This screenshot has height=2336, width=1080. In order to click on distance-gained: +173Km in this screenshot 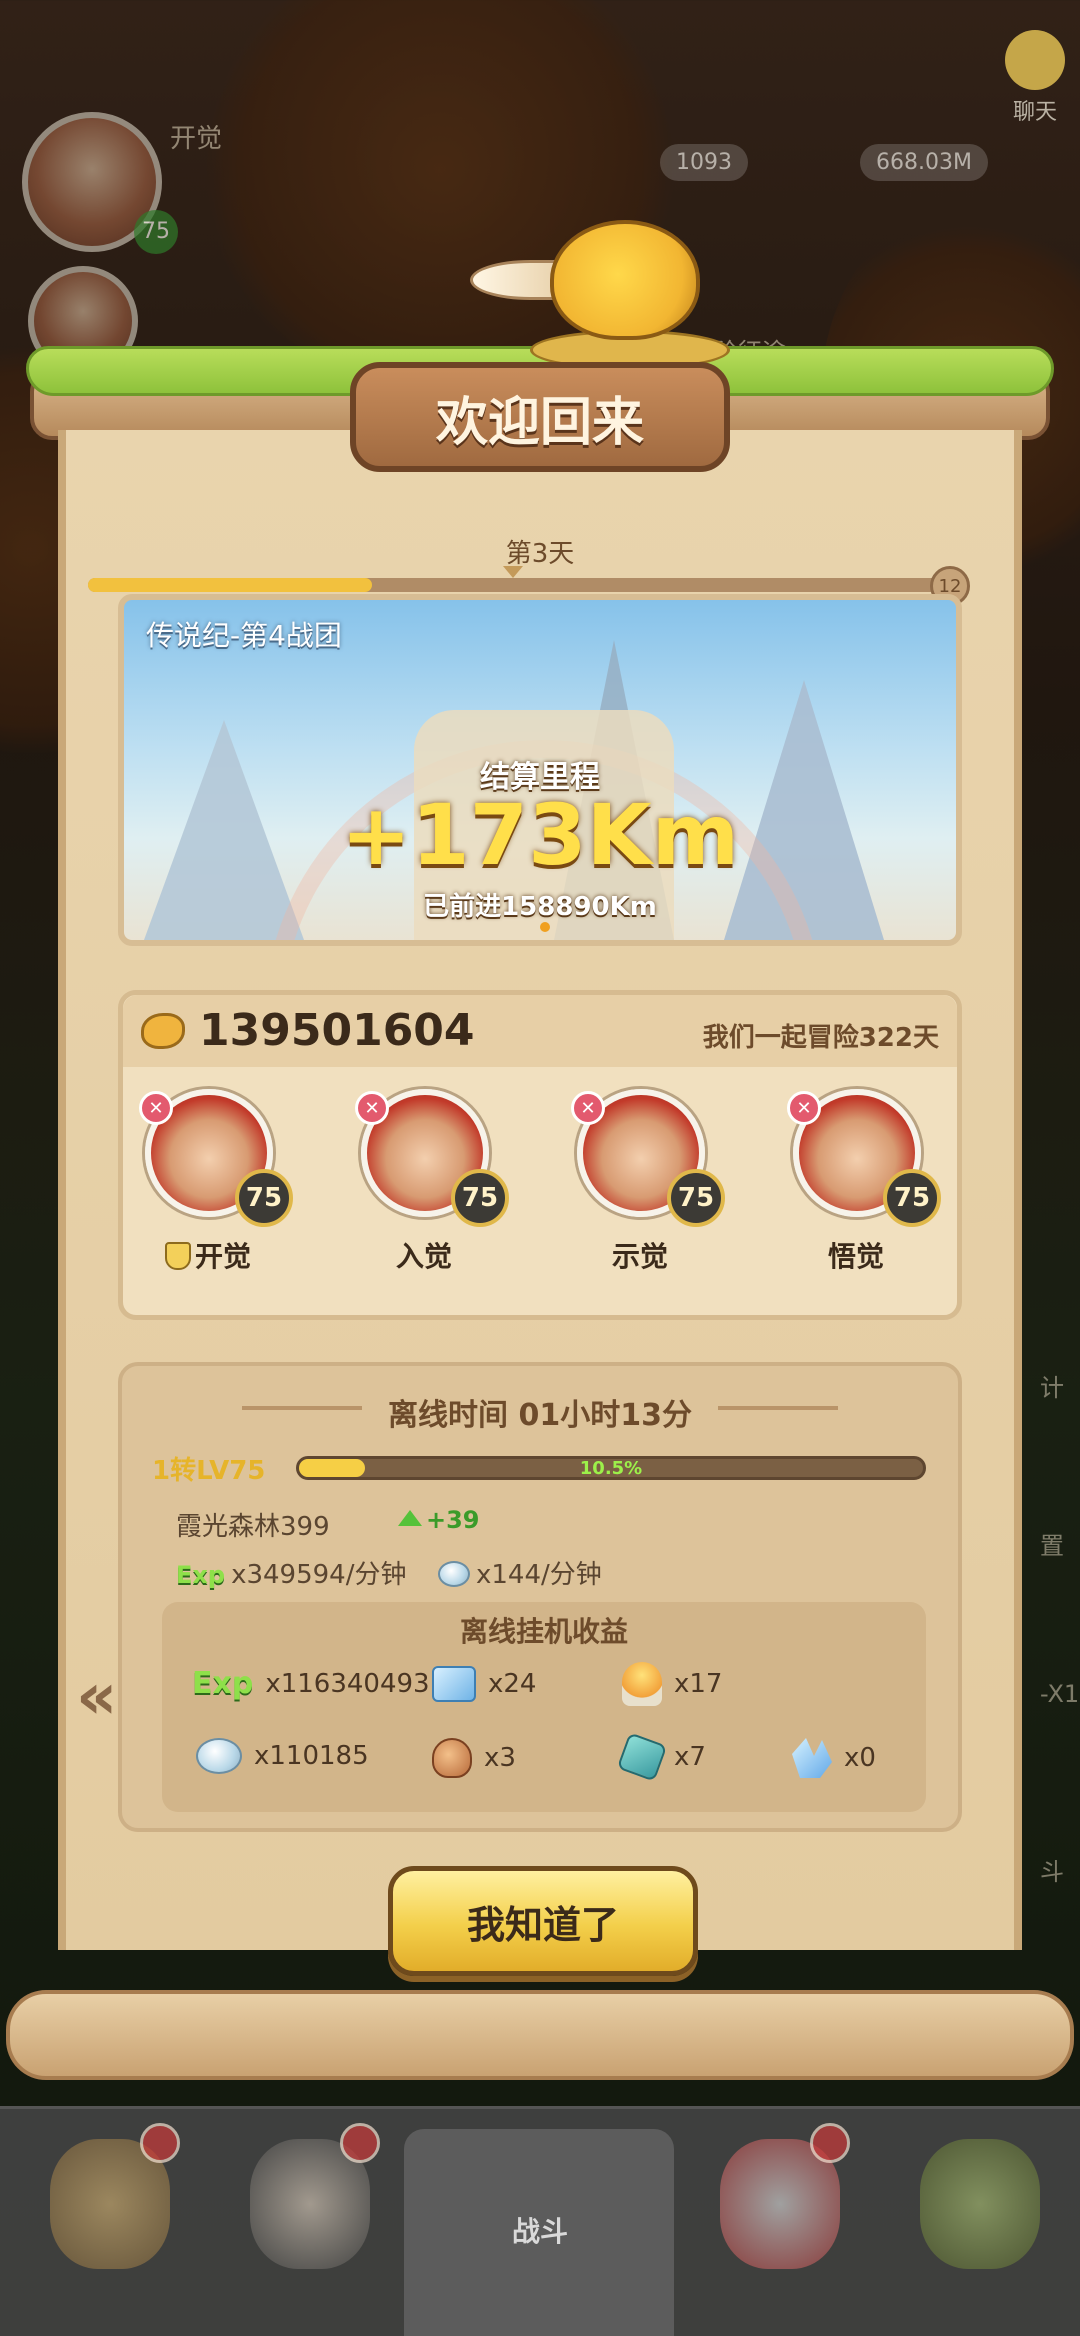, I will do `click(540, 835)`.